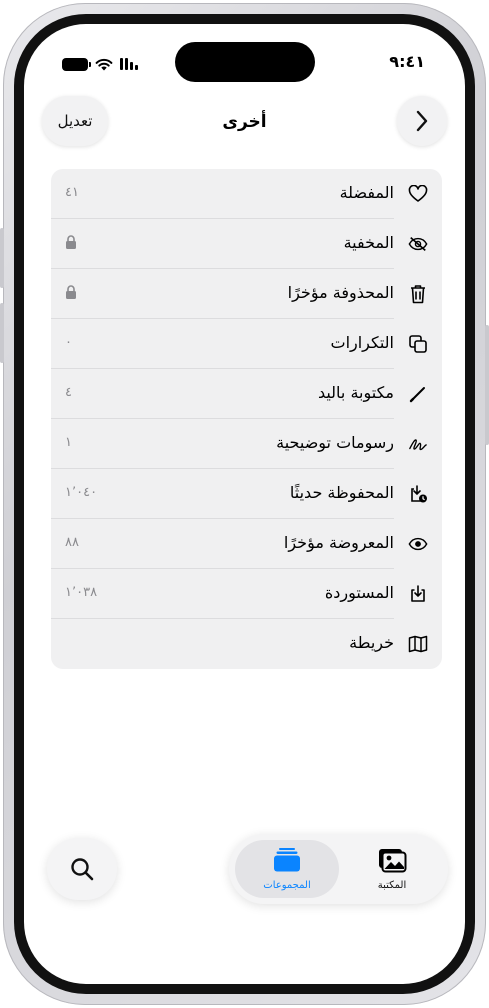  What do you see at coordinates (246, 544) in the screenshot?
I see `list-item-recently-viewed: المعروضة مؤخرًا ٨٨` at bounding box center [246, 544].